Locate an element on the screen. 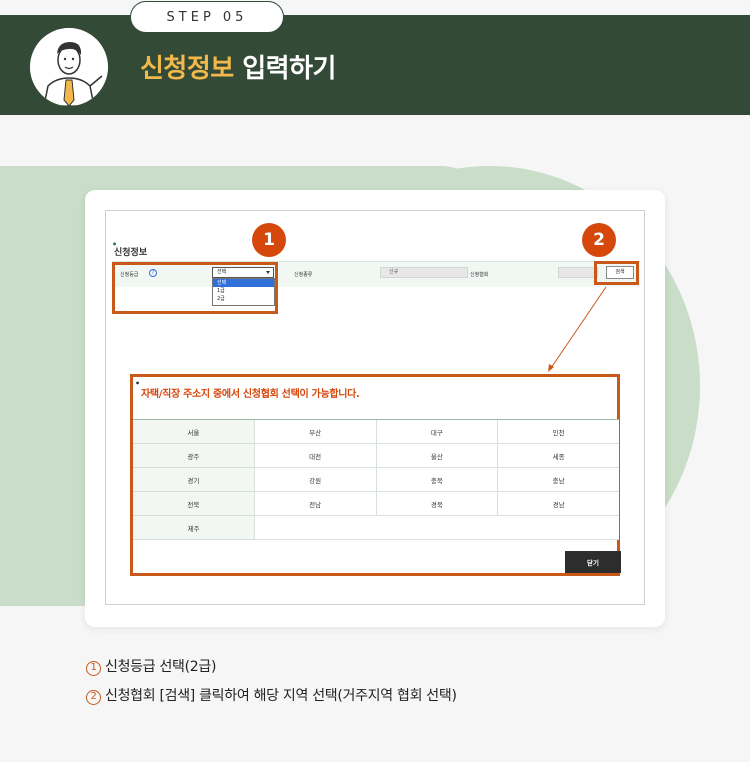  type-label: 신청종류 is located at coordinates (303, 275).